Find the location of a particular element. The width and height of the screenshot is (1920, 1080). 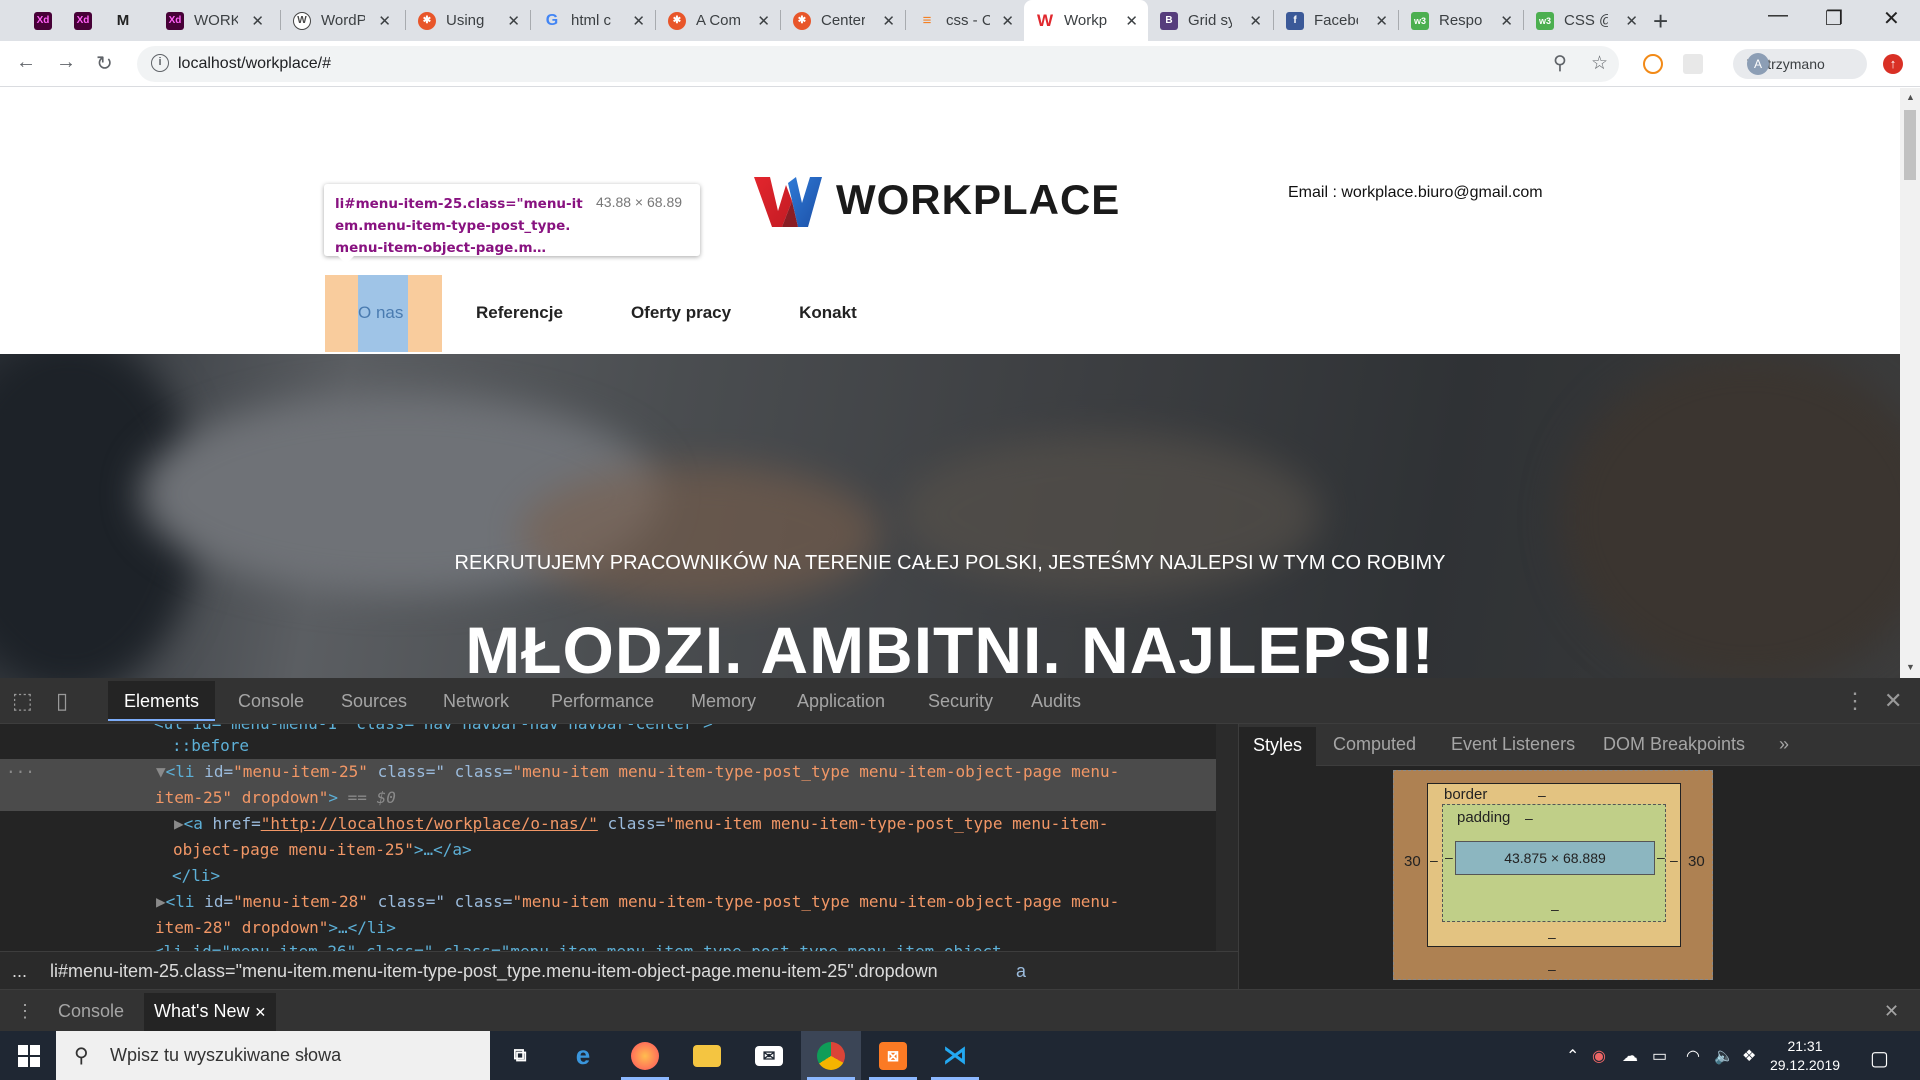

close-window-icon: ✕ is located at coordinates (1891, 18).